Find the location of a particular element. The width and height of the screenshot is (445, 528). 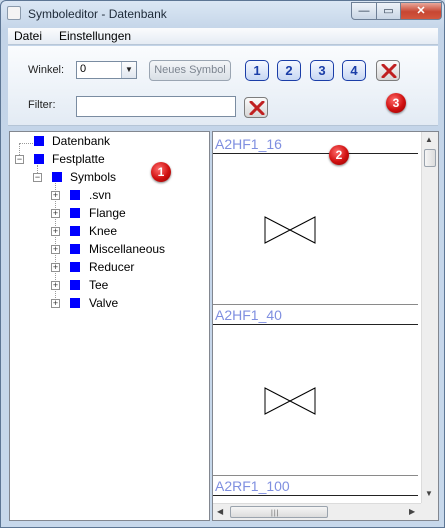

reset-angle-button is located at coordinates (388, 70).